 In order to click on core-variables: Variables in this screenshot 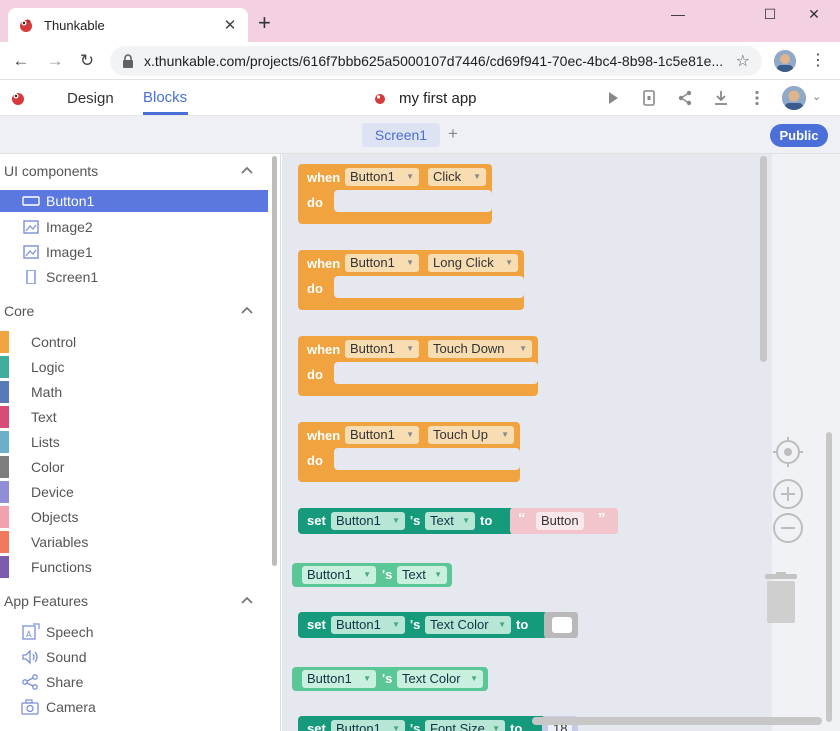, I will do `click(134, 542)`.